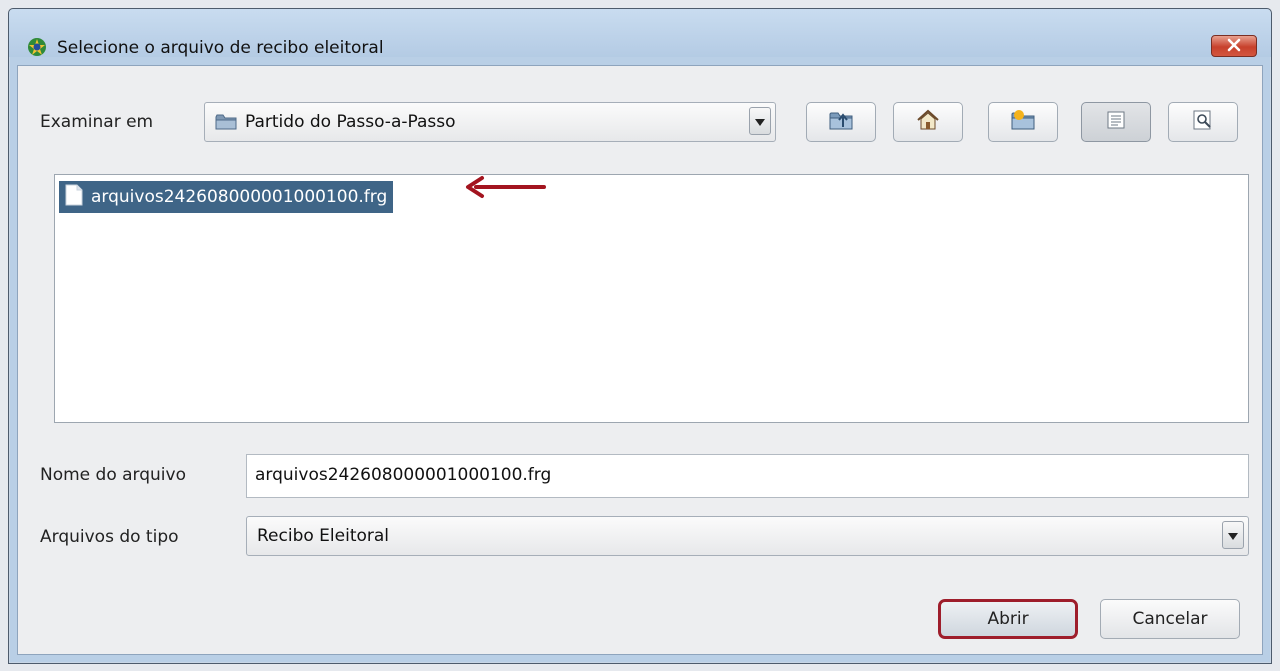 Image resolution: width=1280 pixels, height=671 pixels. I want to click on look-in-value: Partido do Passo-a-Passo, so click(350, 122).